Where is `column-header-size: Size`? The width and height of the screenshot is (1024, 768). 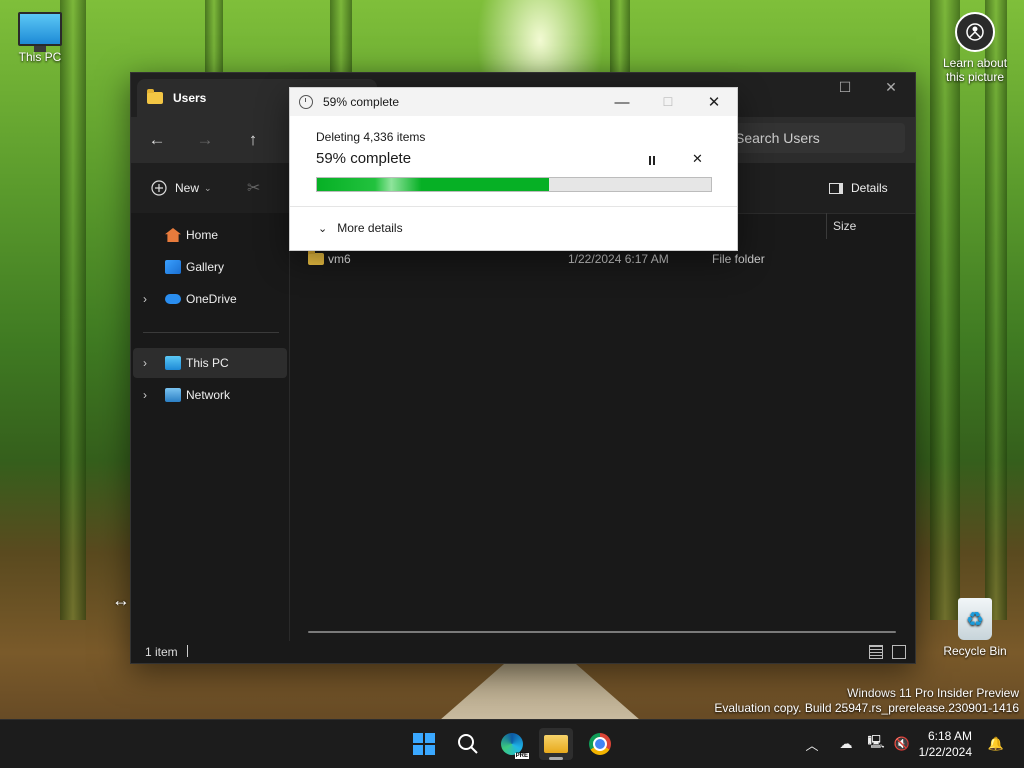 column-header-size: Size is located at coordinates (869, 226).